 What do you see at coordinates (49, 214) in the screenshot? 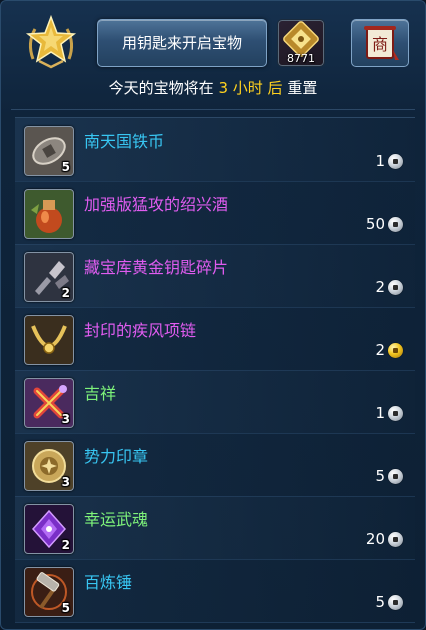
I see `wine-jar-icon` at bounding box center [49, 214].